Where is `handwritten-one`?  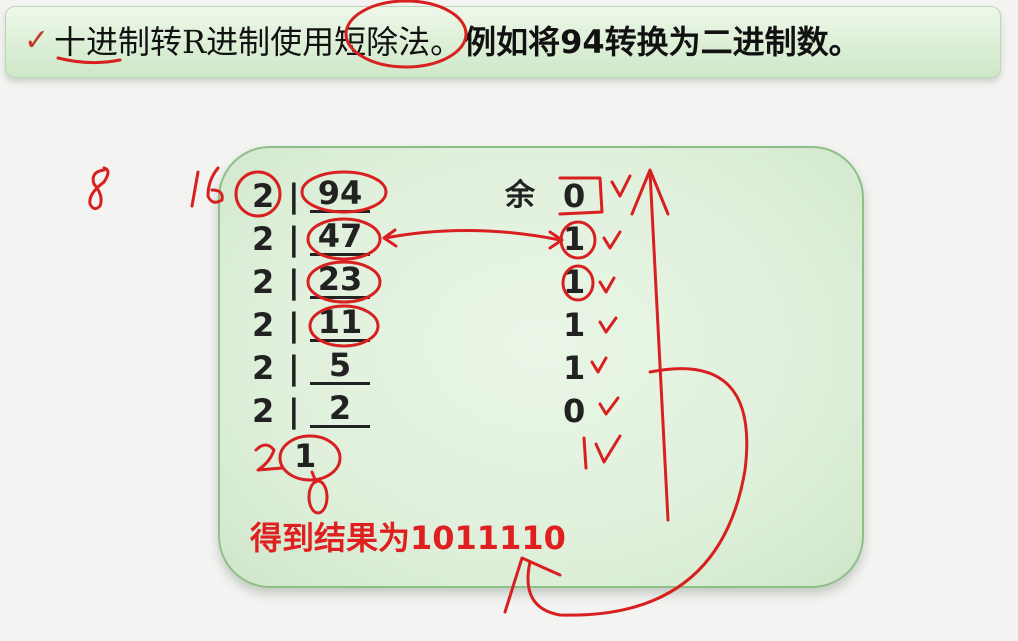
handwritten-one is located at coordinates (195, 189).